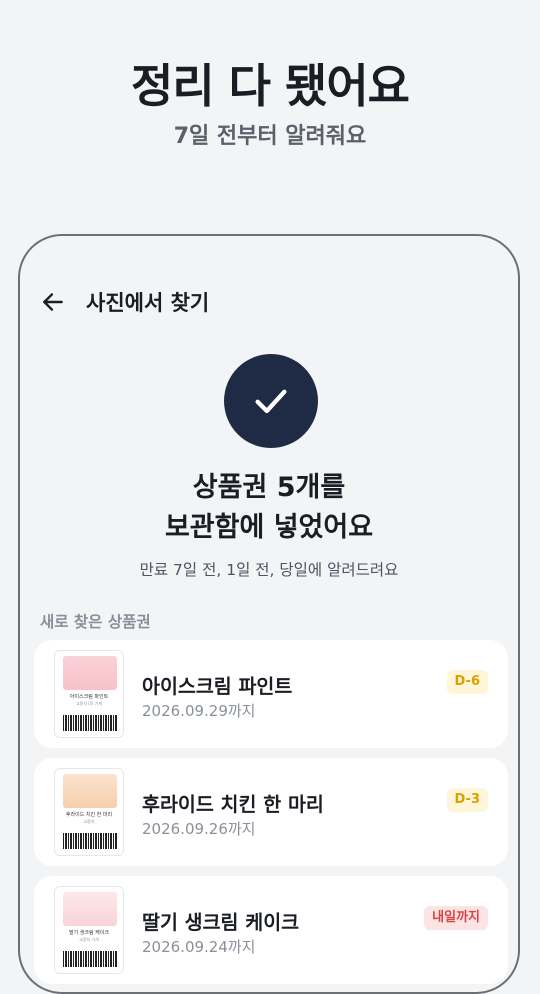  I want to click on thumbnail-caption: 딸기 생크림 케이크, so click(89, 933).